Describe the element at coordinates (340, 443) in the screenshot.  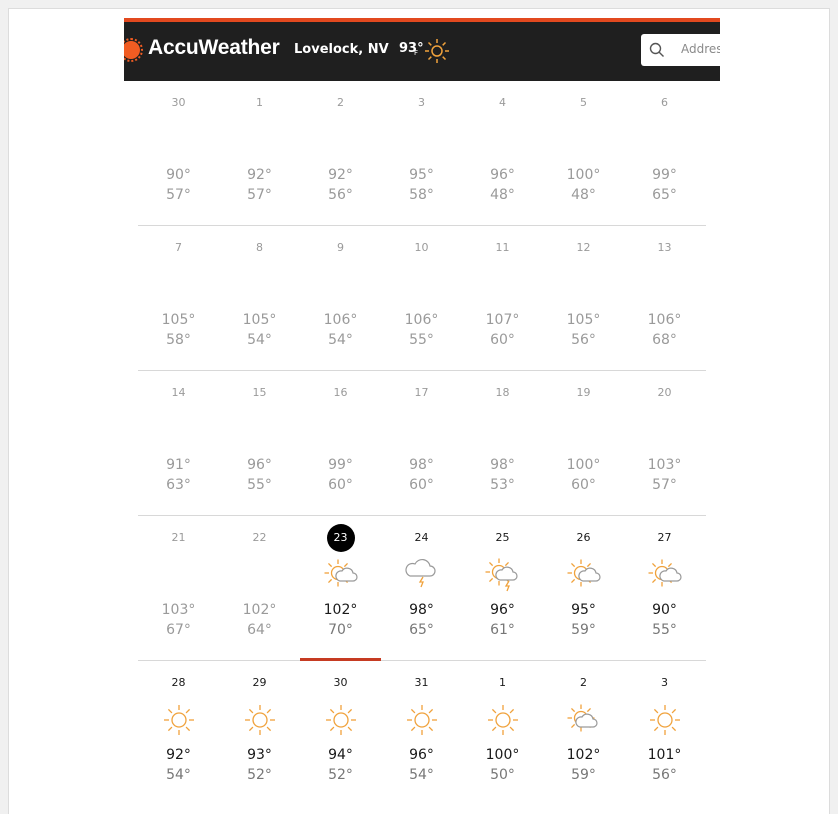
I see `calendar-day: 16 99° 60°` at that location.